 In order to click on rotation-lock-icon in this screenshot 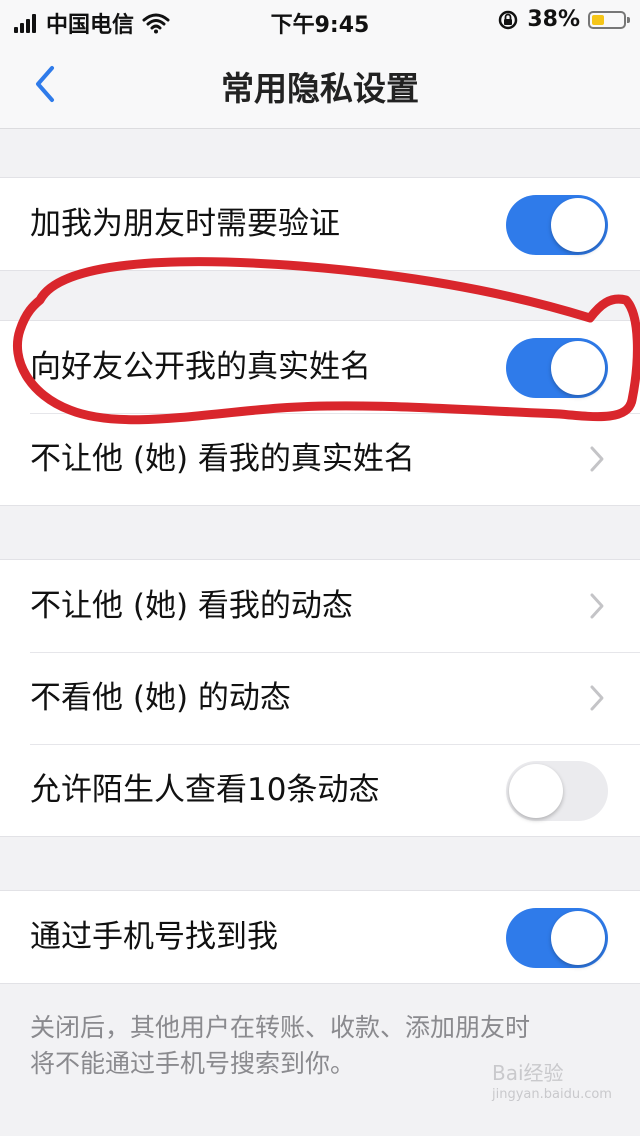, I will do `click(508, 19)`.